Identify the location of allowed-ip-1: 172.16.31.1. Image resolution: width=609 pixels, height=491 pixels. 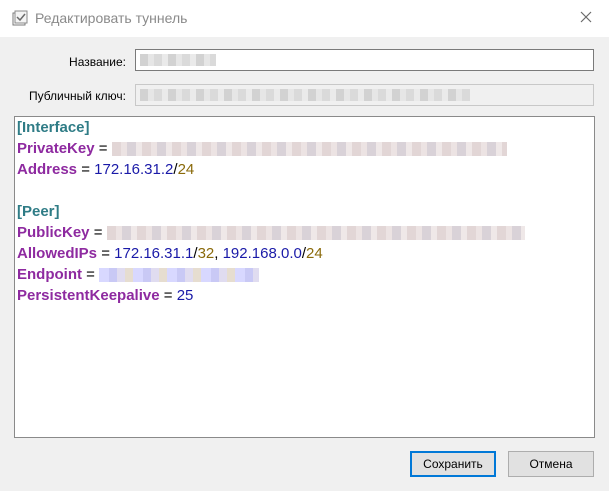
(154, 253).